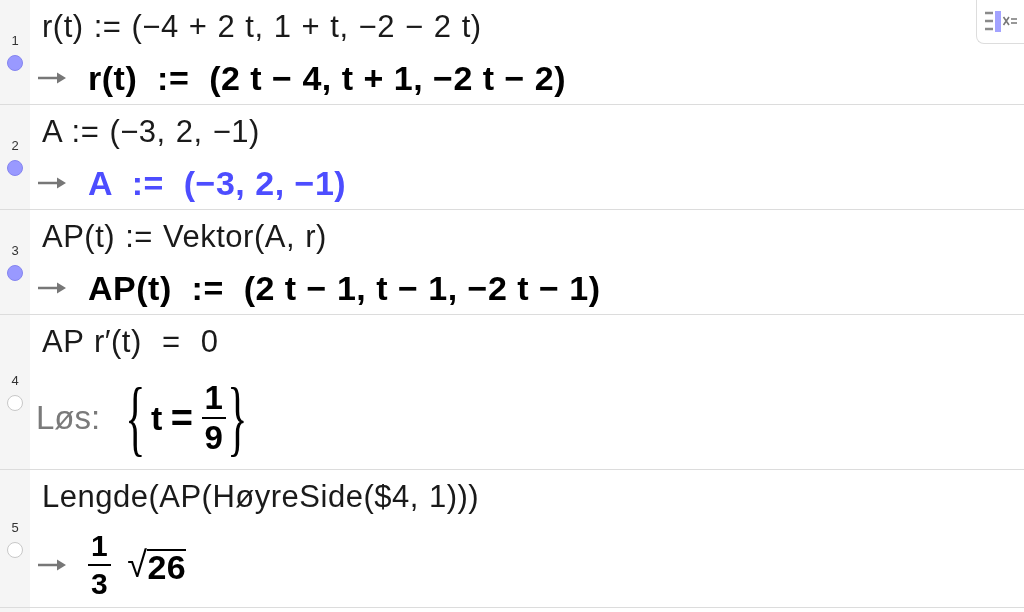 This screenshot has width=1024, height=612. I want to click on cas-input: AP r′(t) = 0, so click(130, 342).